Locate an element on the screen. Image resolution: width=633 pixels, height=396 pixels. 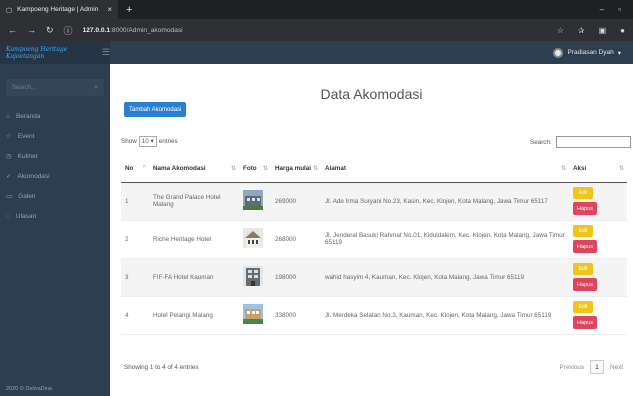
table-search: Search: is located at coordinates (580, 142).